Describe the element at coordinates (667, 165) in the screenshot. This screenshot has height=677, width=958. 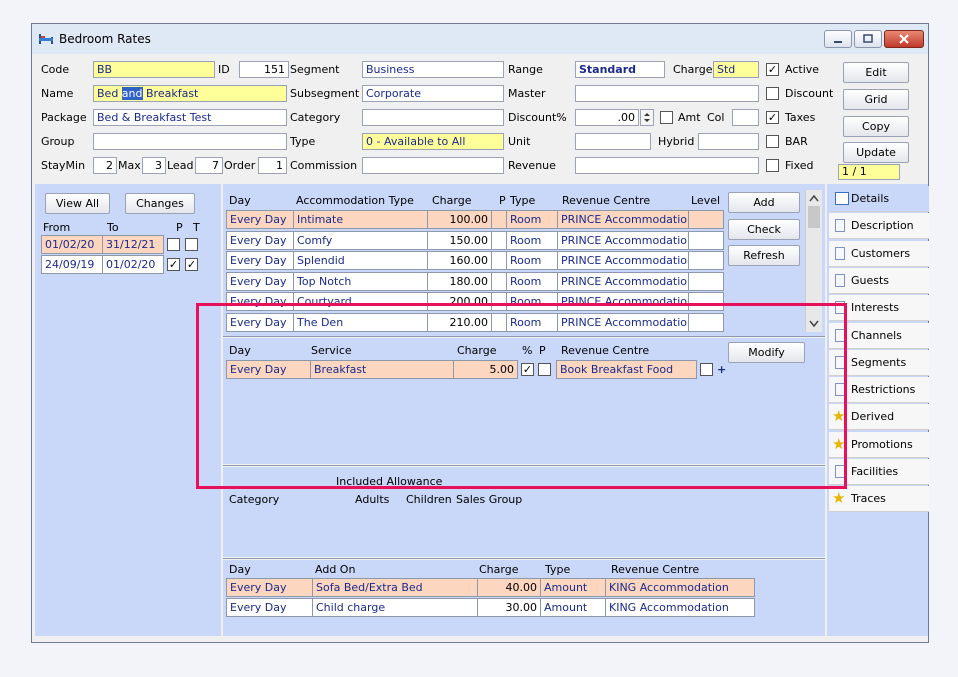
I see `revenue-field` at that location.